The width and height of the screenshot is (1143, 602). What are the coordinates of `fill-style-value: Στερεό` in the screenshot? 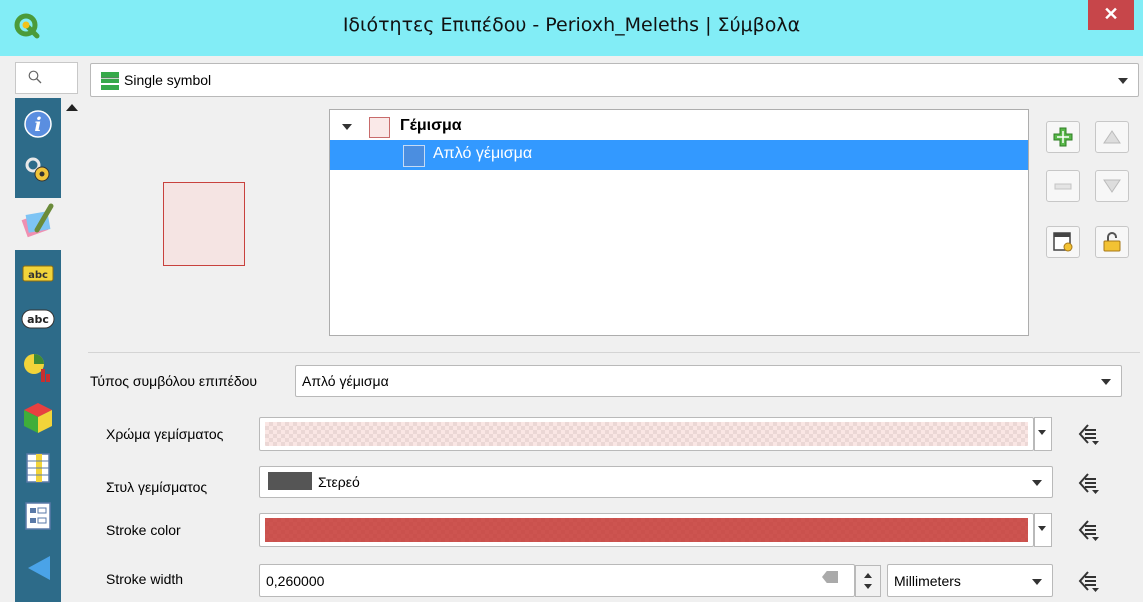 It's located at (339, 482).